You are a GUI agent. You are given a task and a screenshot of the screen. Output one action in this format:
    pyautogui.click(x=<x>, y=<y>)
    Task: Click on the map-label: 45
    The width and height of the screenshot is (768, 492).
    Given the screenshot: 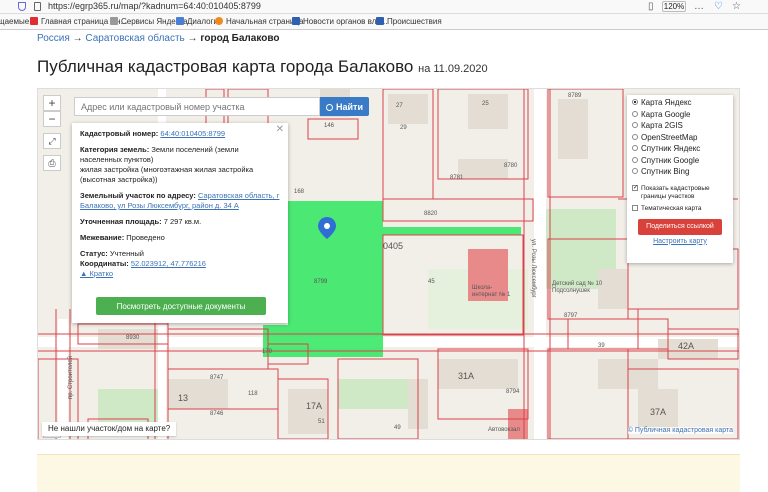 What is the action you would take?
    pyautogui.click(x=431, y=282)
    